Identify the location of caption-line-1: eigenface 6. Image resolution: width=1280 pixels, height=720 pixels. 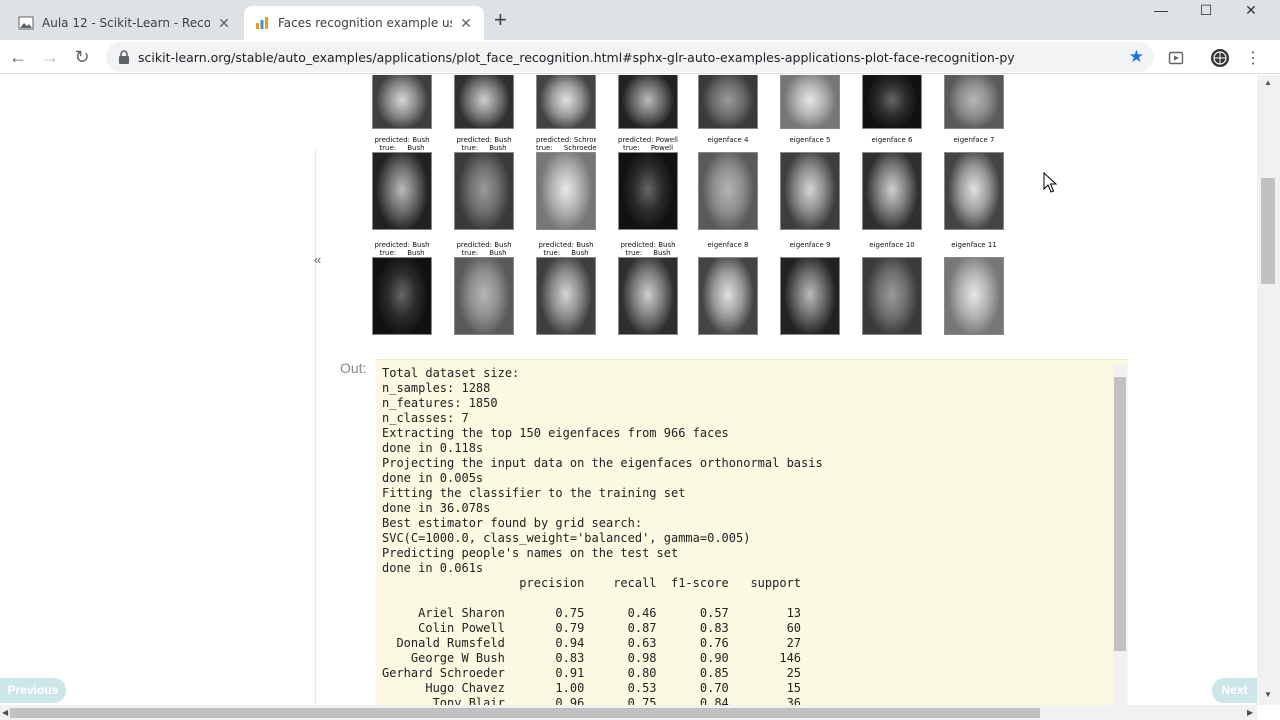
(892, 140).